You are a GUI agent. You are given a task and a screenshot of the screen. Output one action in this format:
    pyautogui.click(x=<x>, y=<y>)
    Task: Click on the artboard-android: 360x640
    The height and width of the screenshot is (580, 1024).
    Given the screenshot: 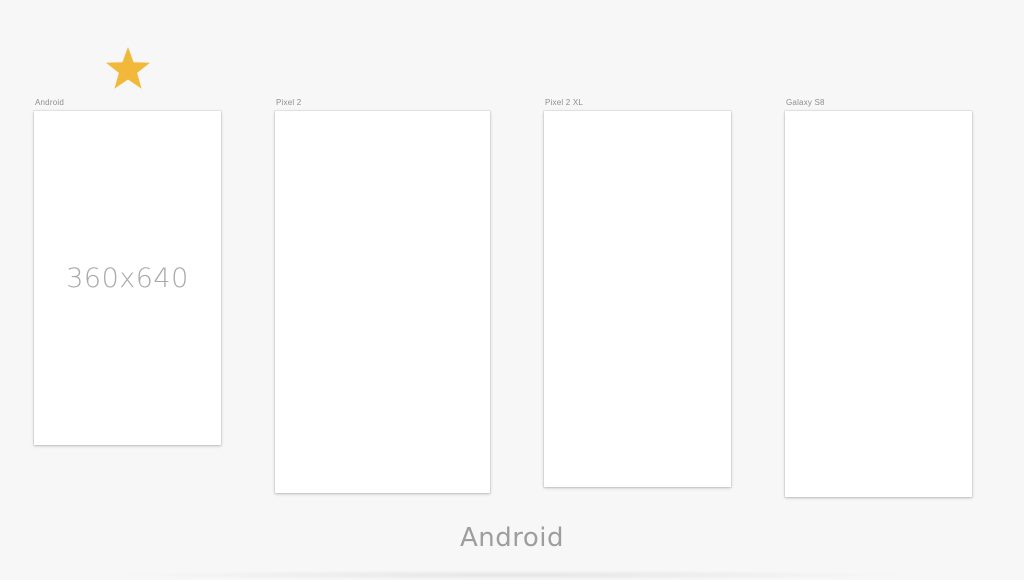 What is the action you would take?
    pyautogui.click(x=127, y=278)
    